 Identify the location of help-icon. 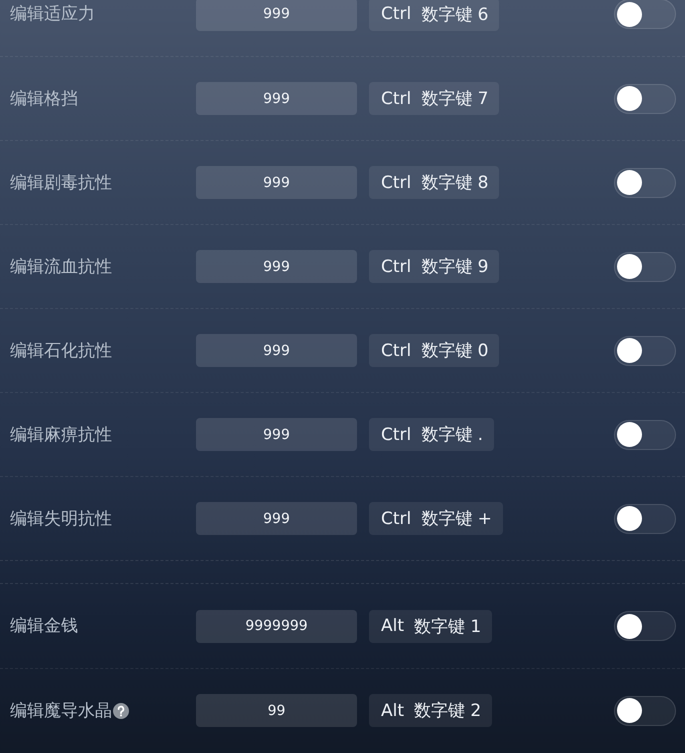
(121, 710).